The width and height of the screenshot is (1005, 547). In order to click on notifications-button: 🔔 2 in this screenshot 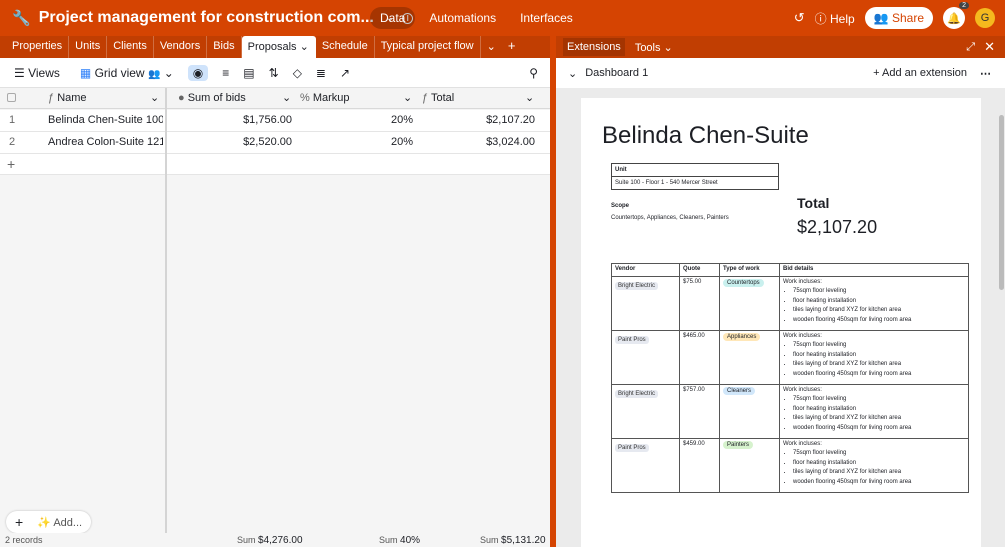, I will do `click(956, 15)`.